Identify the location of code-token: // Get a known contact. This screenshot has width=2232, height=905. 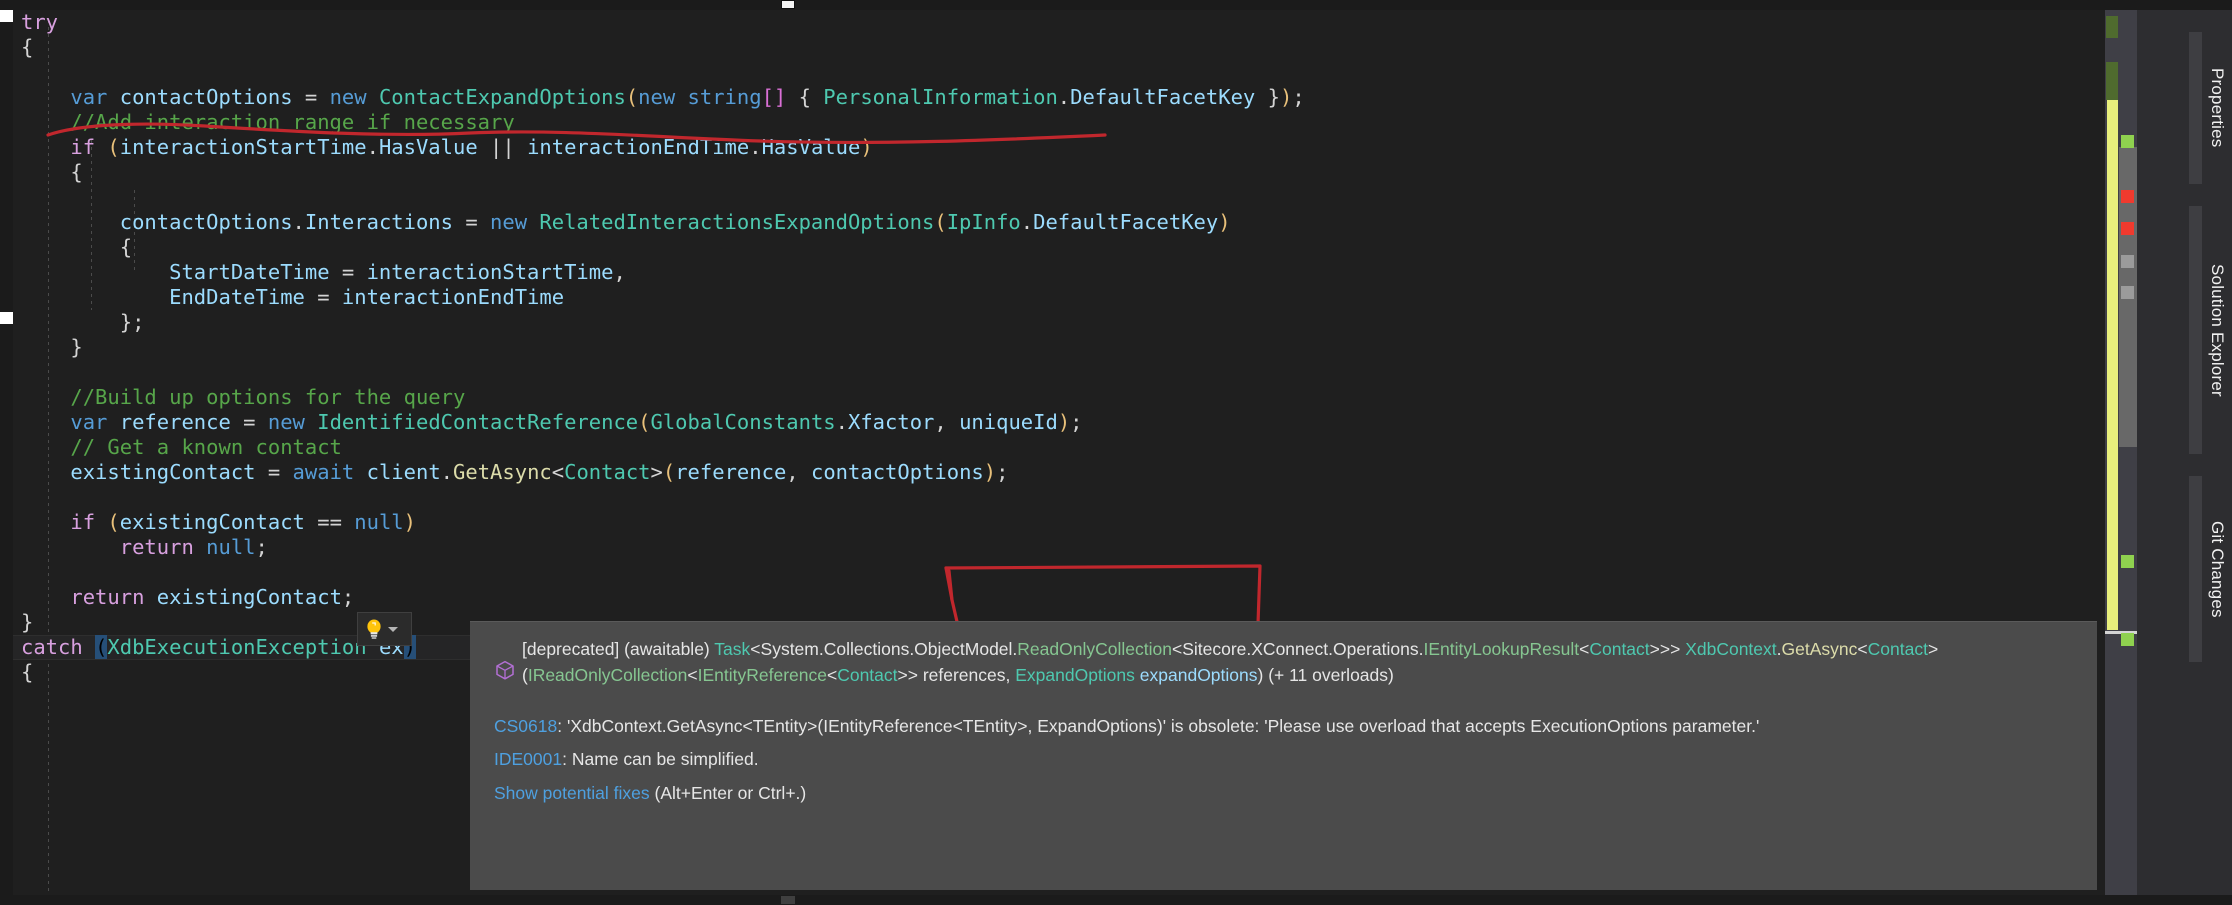
(206, 447).